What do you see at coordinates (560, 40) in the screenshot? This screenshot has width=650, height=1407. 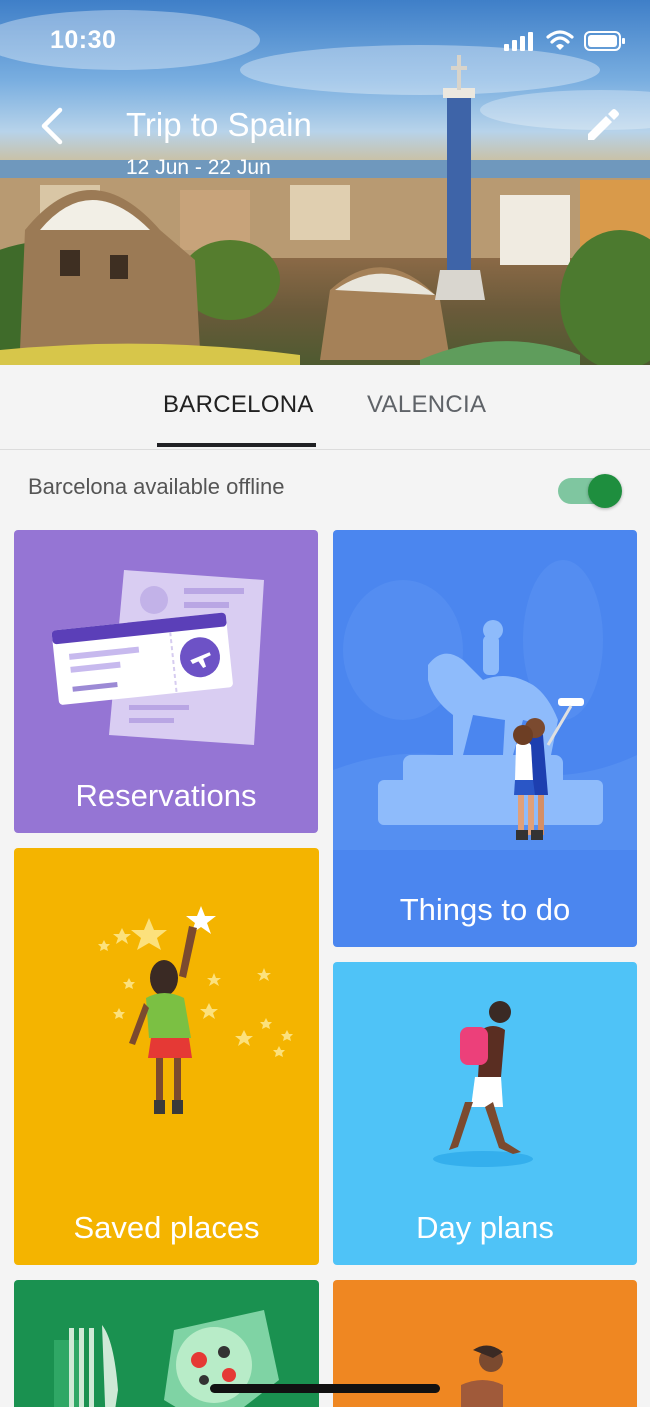 I see `wifi-icon` at bounding box center [560, 40].